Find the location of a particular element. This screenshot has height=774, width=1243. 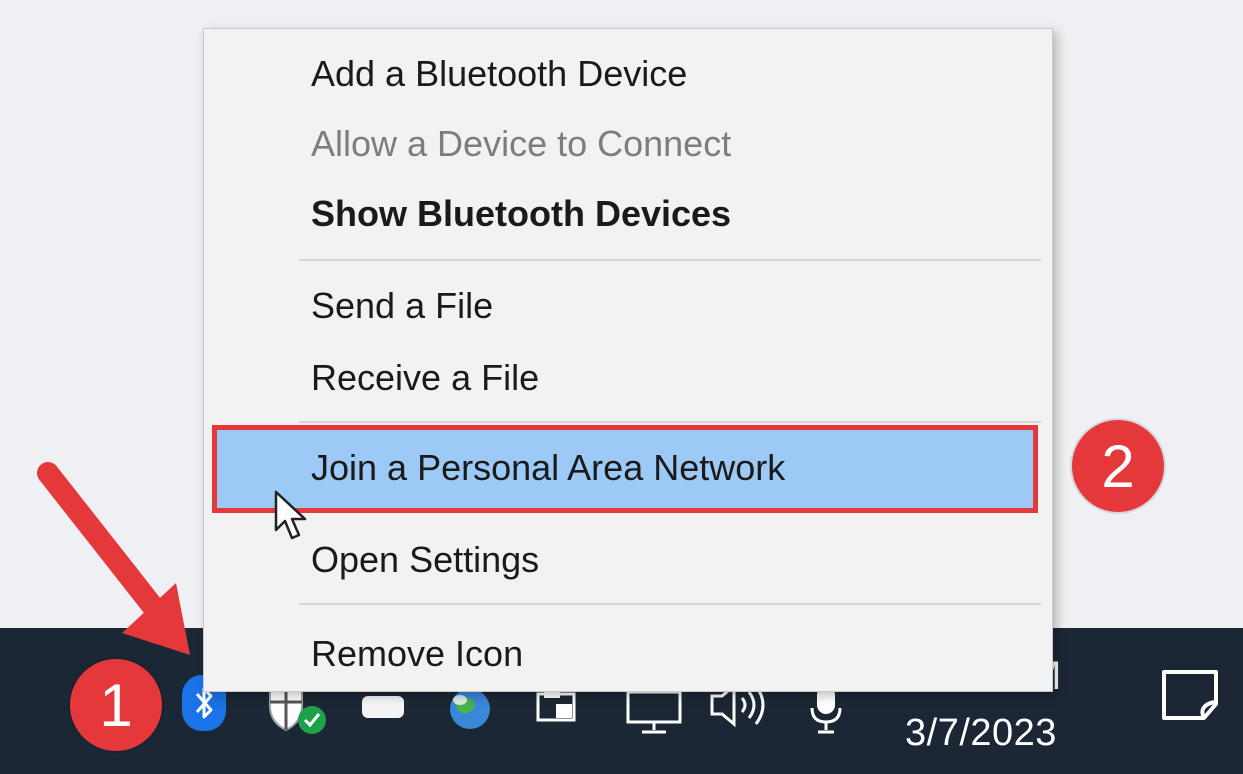

menu-item-add-bluetooth-device: Add a Bluetooth Device is located at coordinates (628, 74).